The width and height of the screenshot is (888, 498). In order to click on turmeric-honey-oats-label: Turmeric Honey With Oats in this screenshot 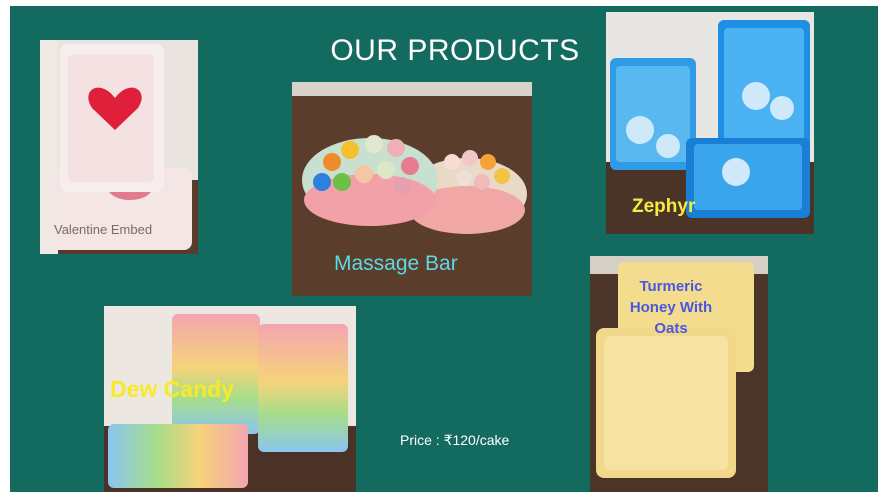, I will do `click(671, 307)`.